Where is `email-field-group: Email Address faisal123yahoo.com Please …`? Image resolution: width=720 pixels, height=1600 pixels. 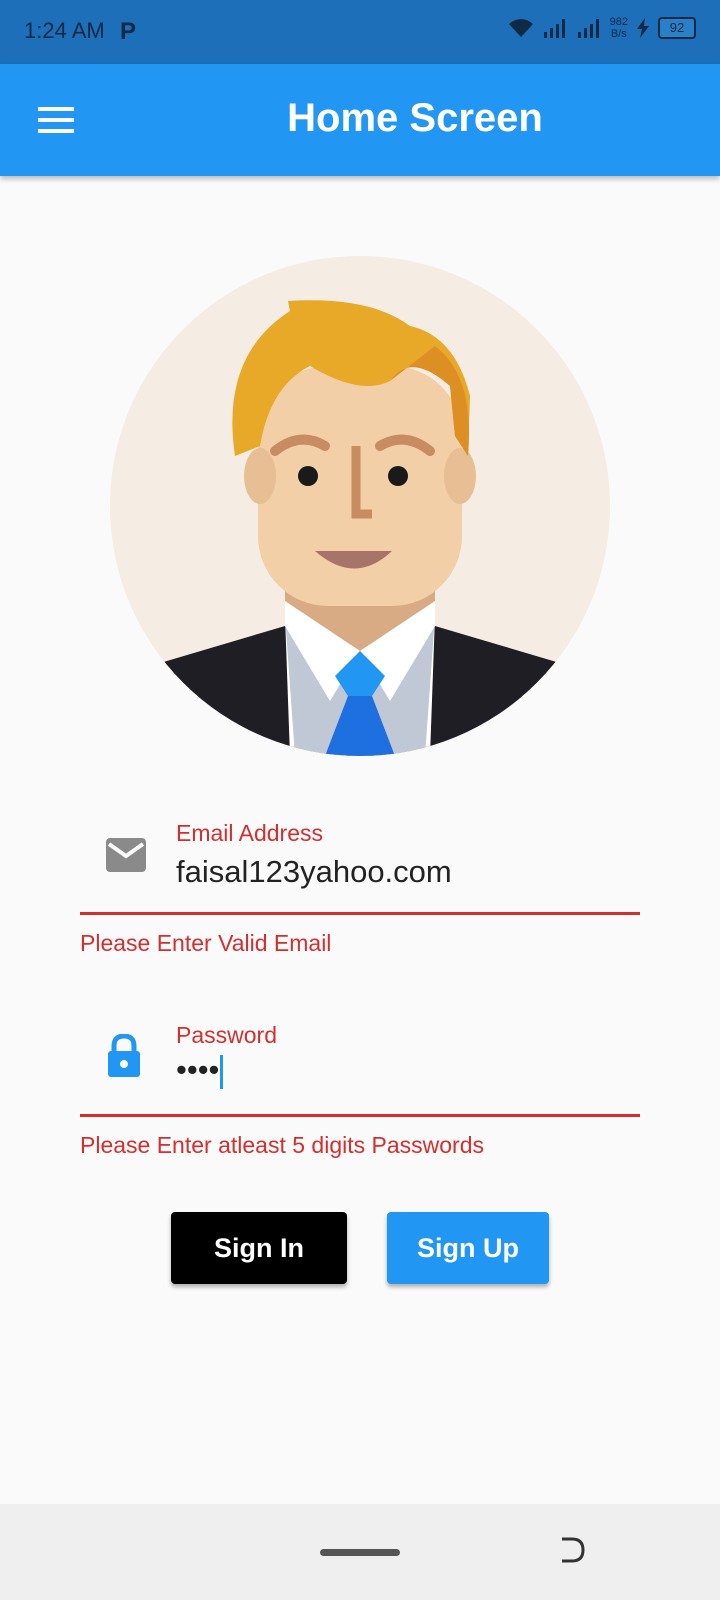
email-field-group: Email Address faisal123yahoo.com Please … is located at coordinates (360, 890).